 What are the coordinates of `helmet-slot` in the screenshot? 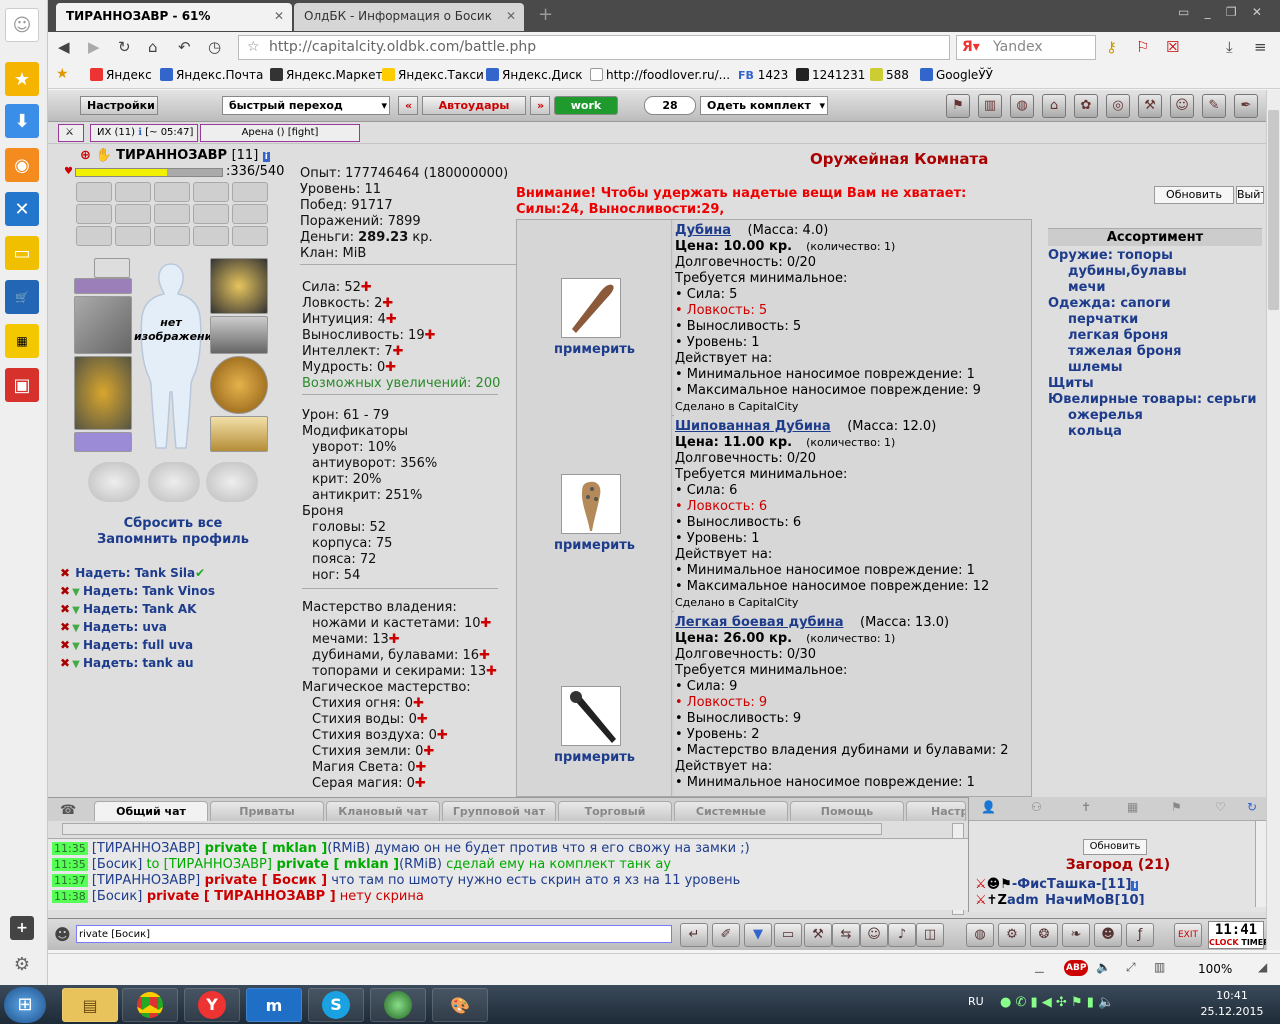 It's located at (239, 286).